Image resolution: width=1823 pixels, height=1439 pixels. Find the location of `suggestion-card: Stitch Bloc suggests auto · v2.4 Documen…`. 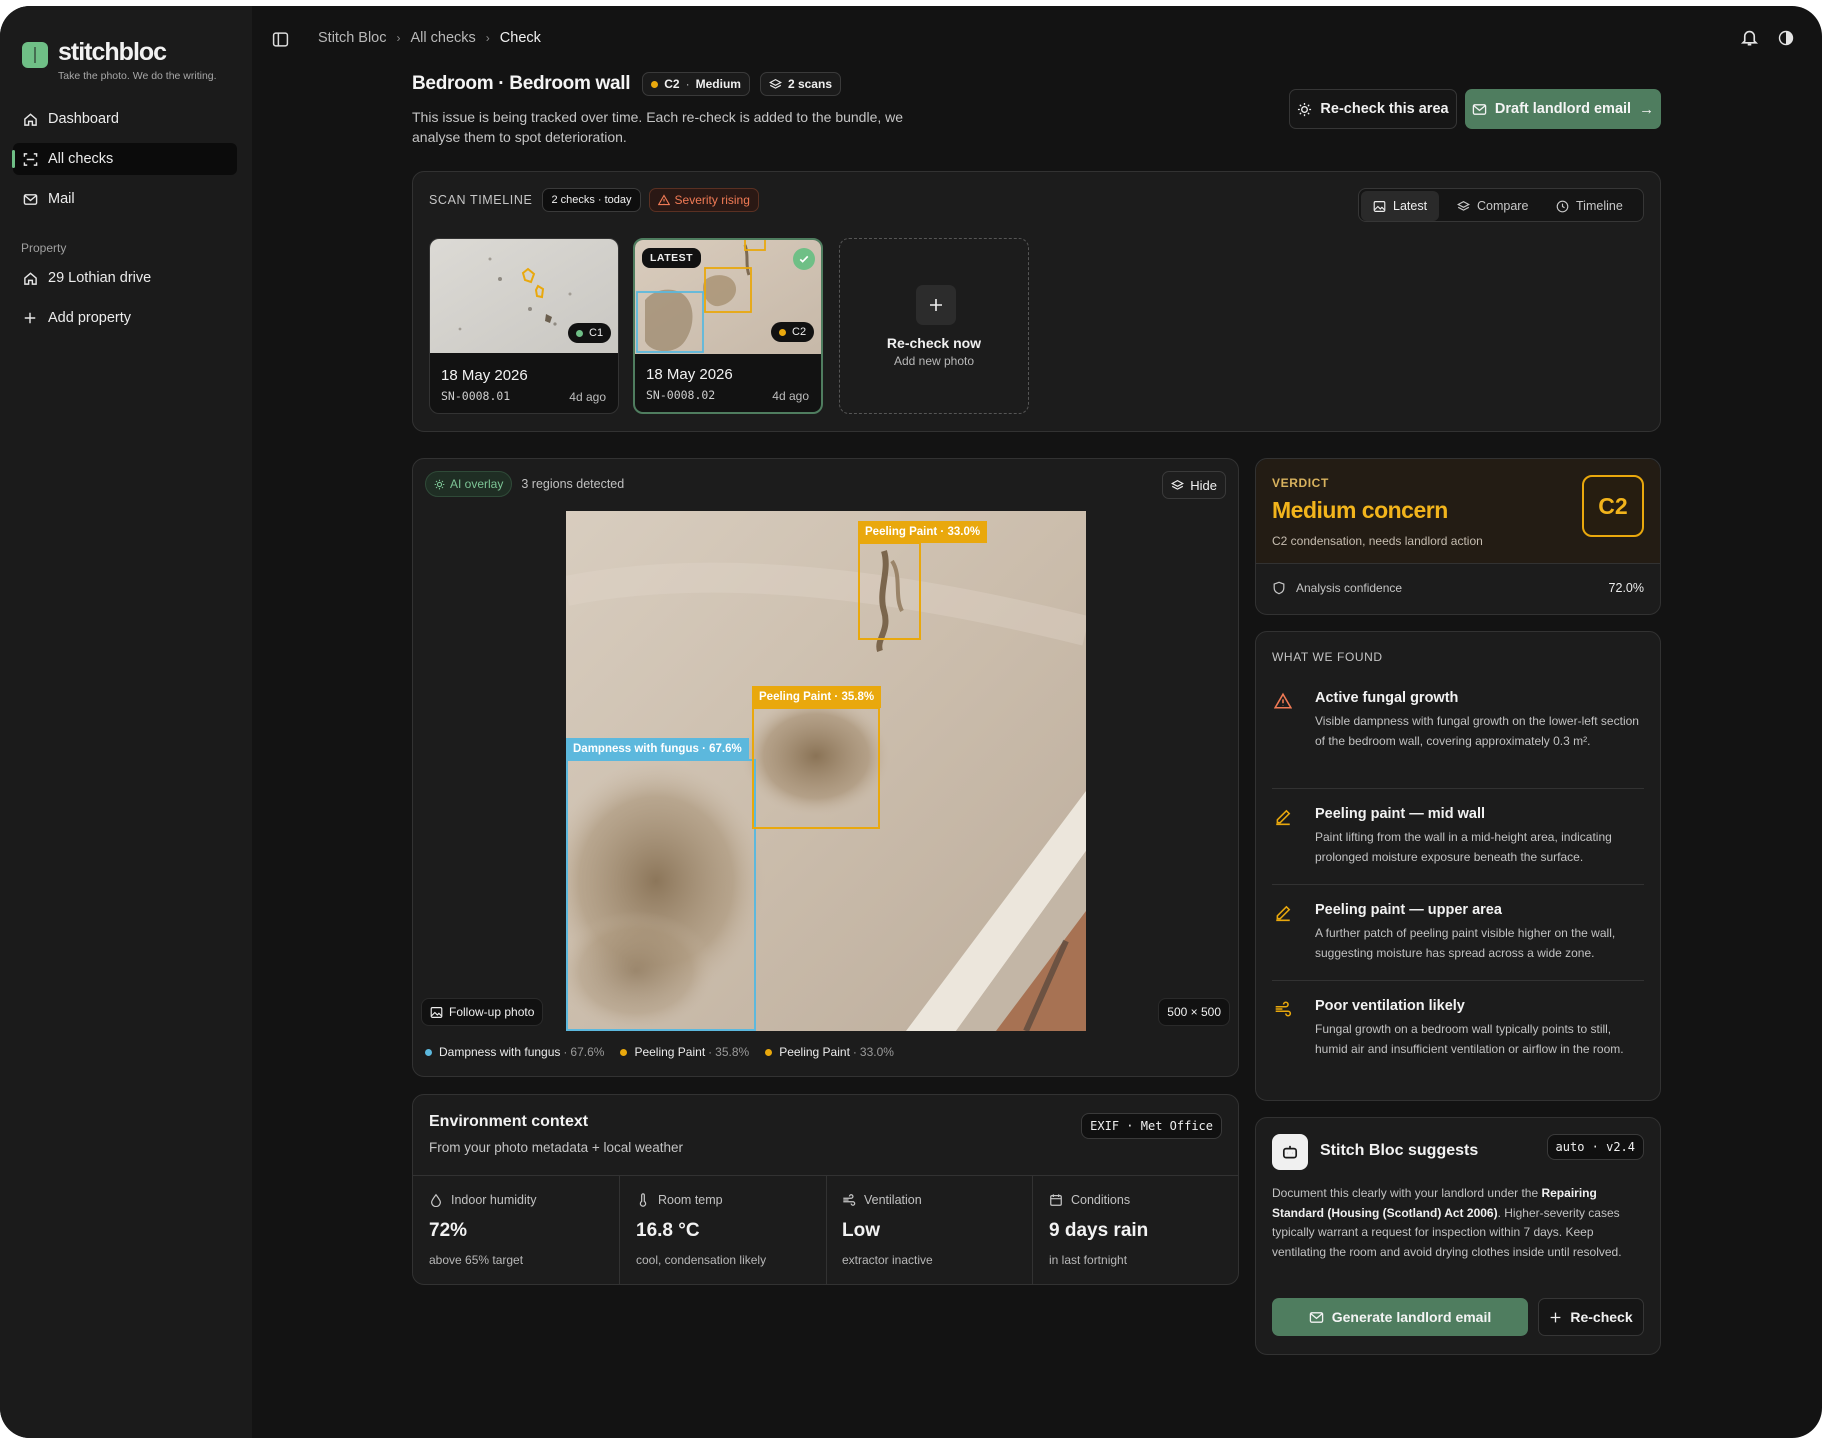

suggestion-card: Stitch Bloc suggests auto · v2.4 Documen… is located at coordinates (1458, 1236).